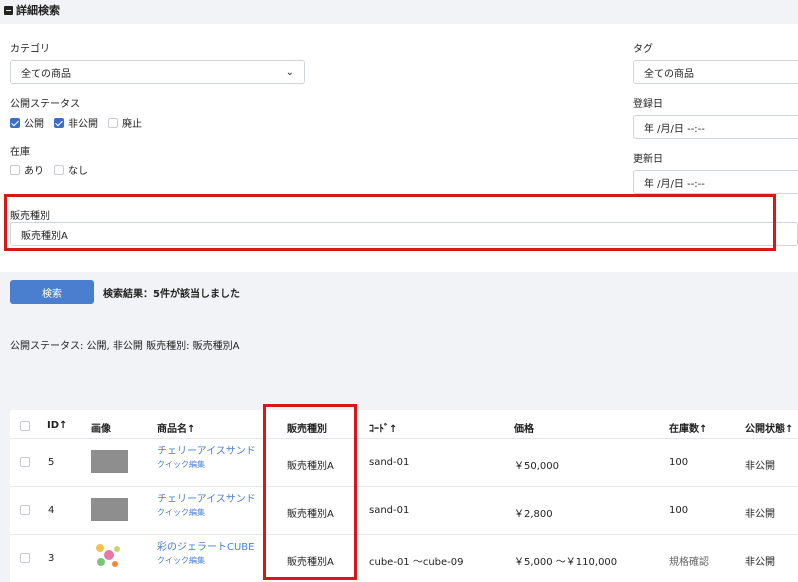 This screenshot has height=582, width=798. Describe the element at coordinates (20, 152) in the screenshot. I see `stock-label: 在庫` at that location.